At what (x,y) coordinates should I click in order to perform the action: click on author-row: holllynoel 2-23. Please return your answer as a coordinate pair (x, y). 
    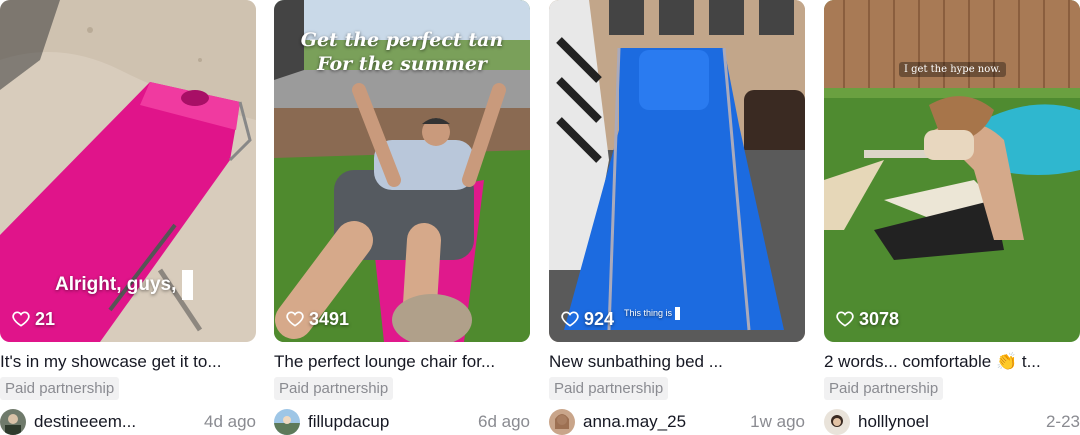
    Looking at the image, I should click on (952, 422).